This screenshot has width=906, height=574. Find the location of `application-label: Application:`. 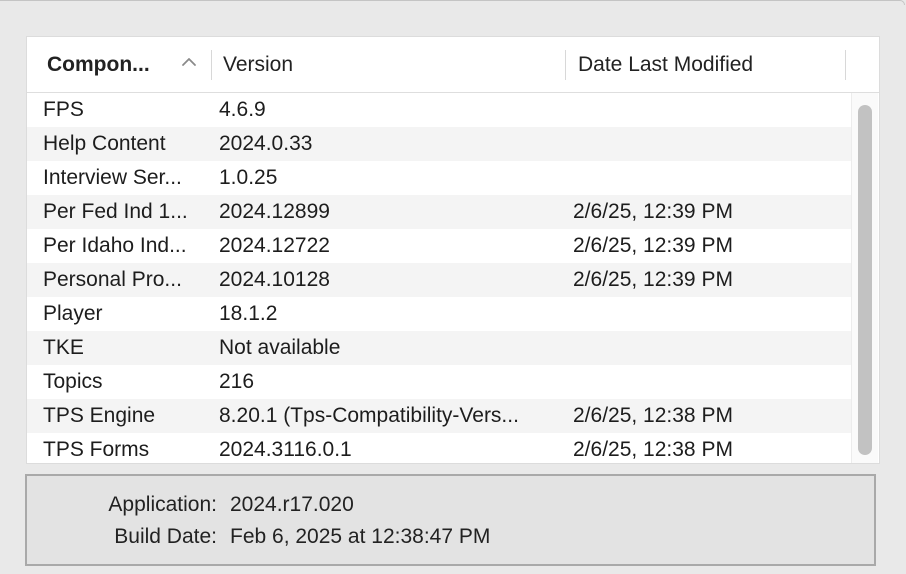

application-label: Application: is located at coordinates (162, 504).